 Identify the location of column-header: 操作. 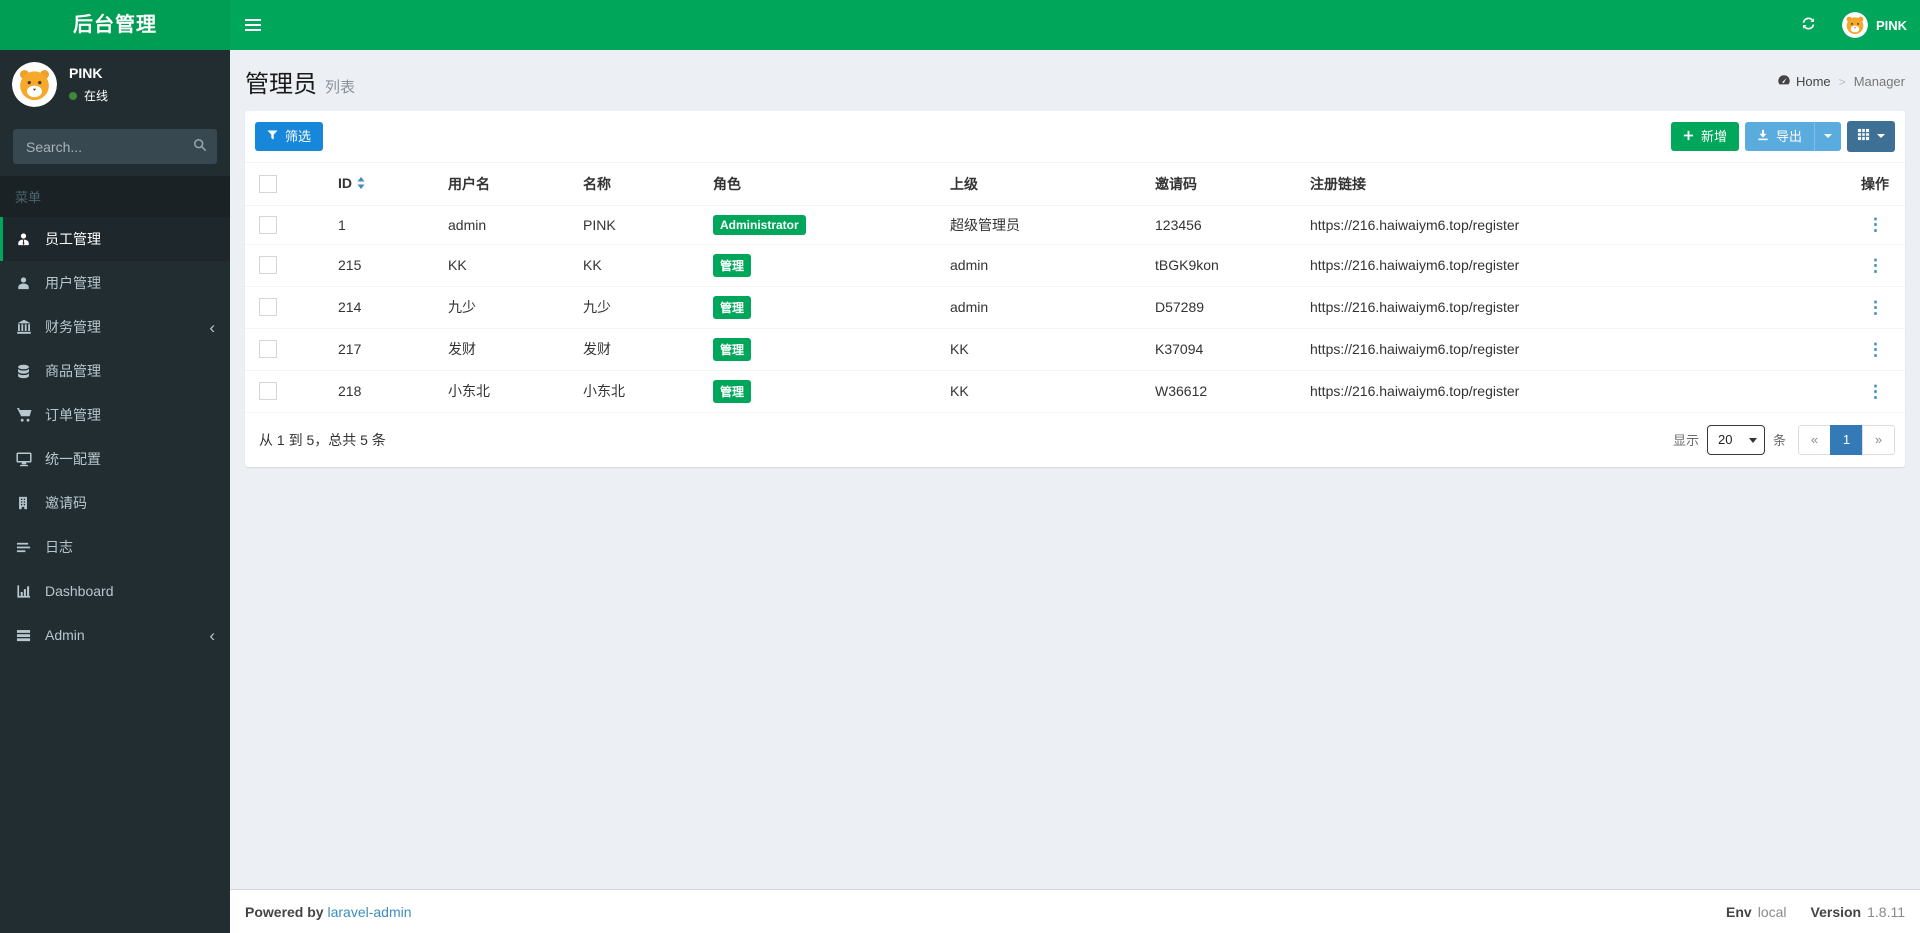
(1867, 184).